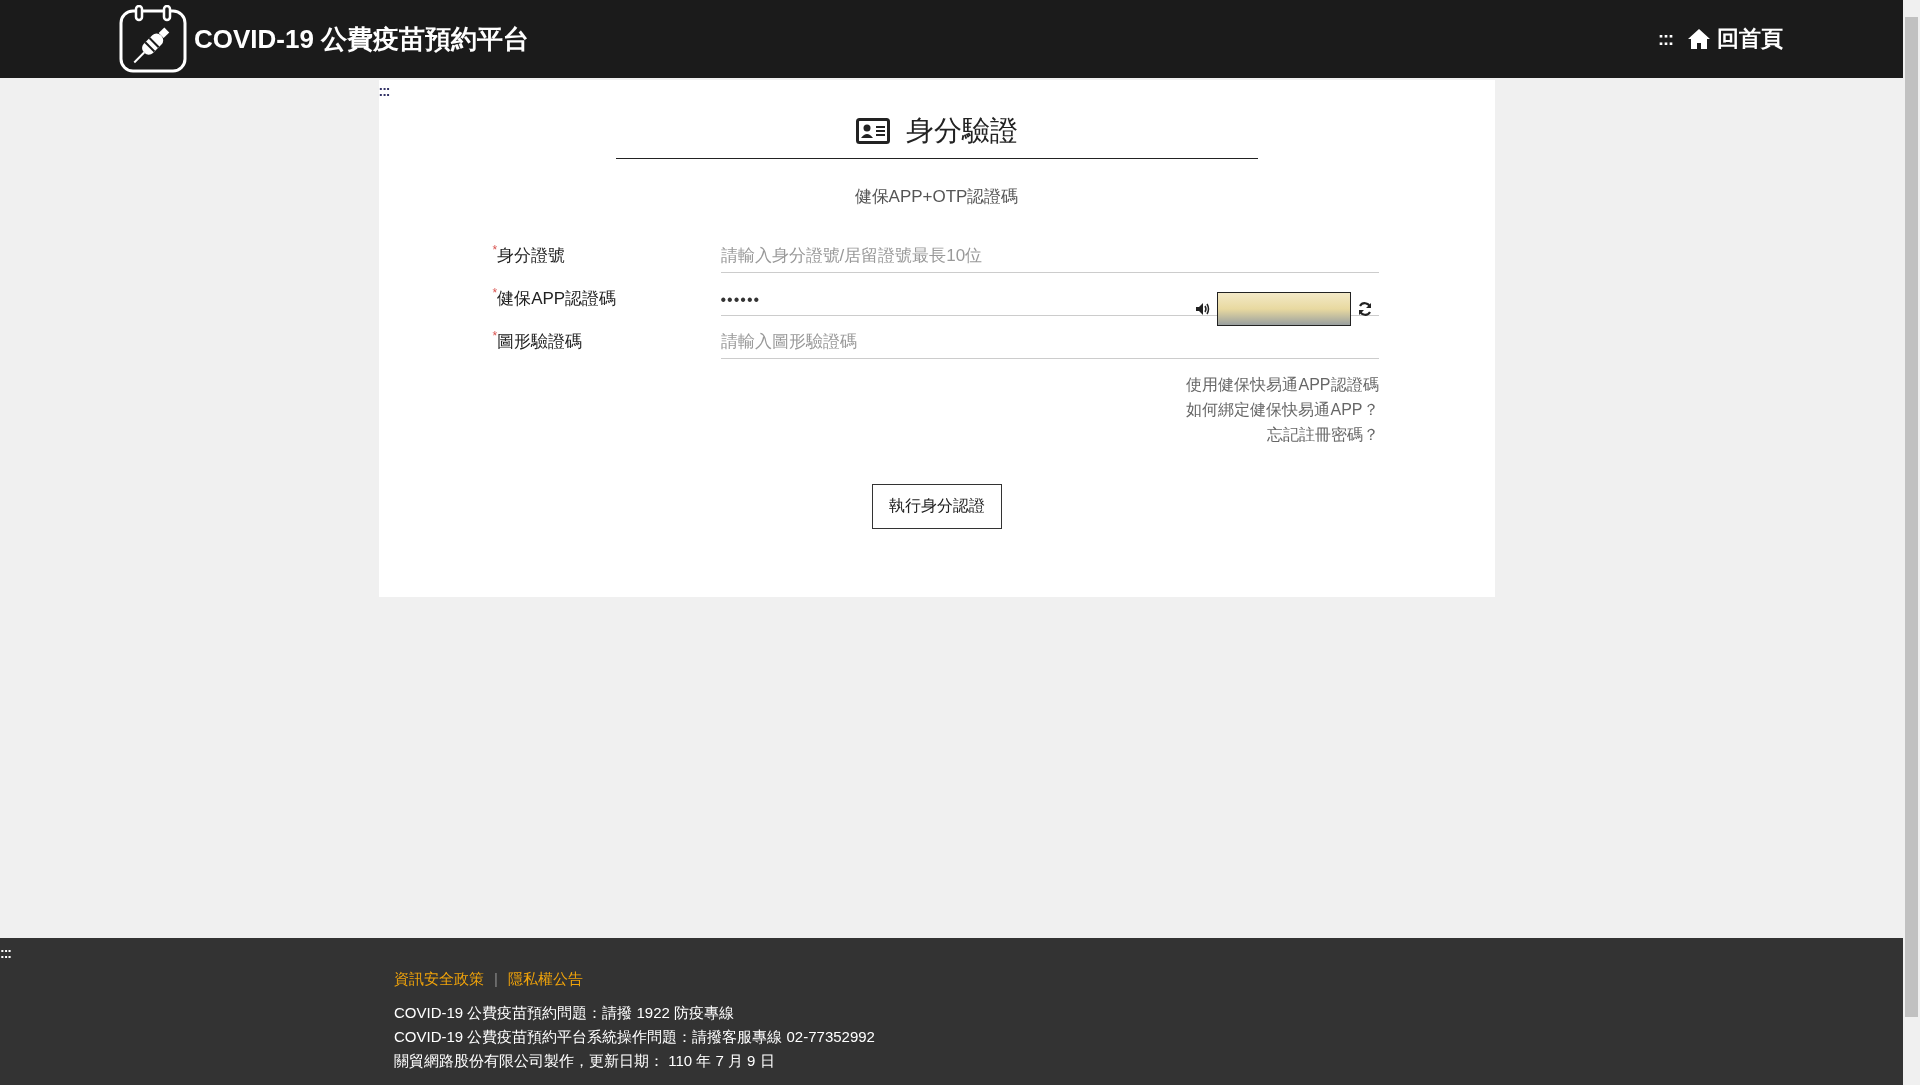 The image size is (1920, 1085). Describe the element at coordinates (538, 341) in the screenshot. I see `field-label: $^{*}$圖形驗證碼` at that location.